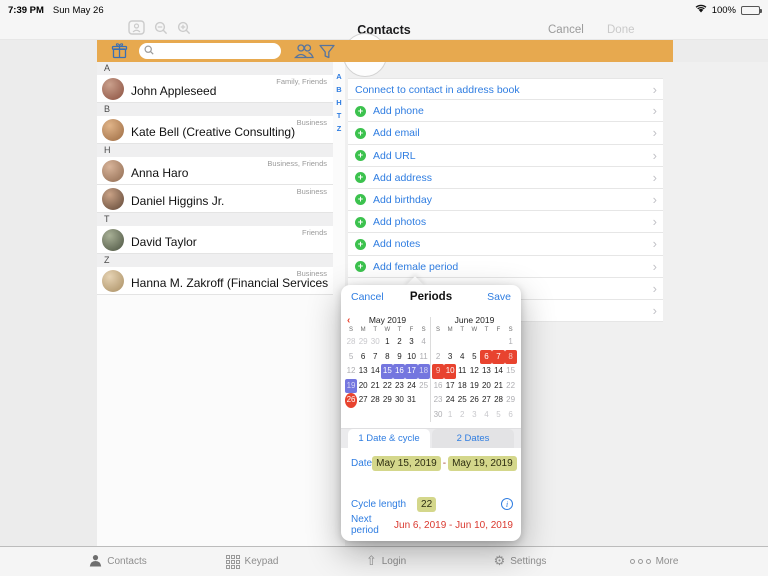 The width and height of the screenshot is (768, 576). What do you see at coordinates (399, 386) in the screenshot?
I see `calendar-day: 23` at bounding box center [399, 386].